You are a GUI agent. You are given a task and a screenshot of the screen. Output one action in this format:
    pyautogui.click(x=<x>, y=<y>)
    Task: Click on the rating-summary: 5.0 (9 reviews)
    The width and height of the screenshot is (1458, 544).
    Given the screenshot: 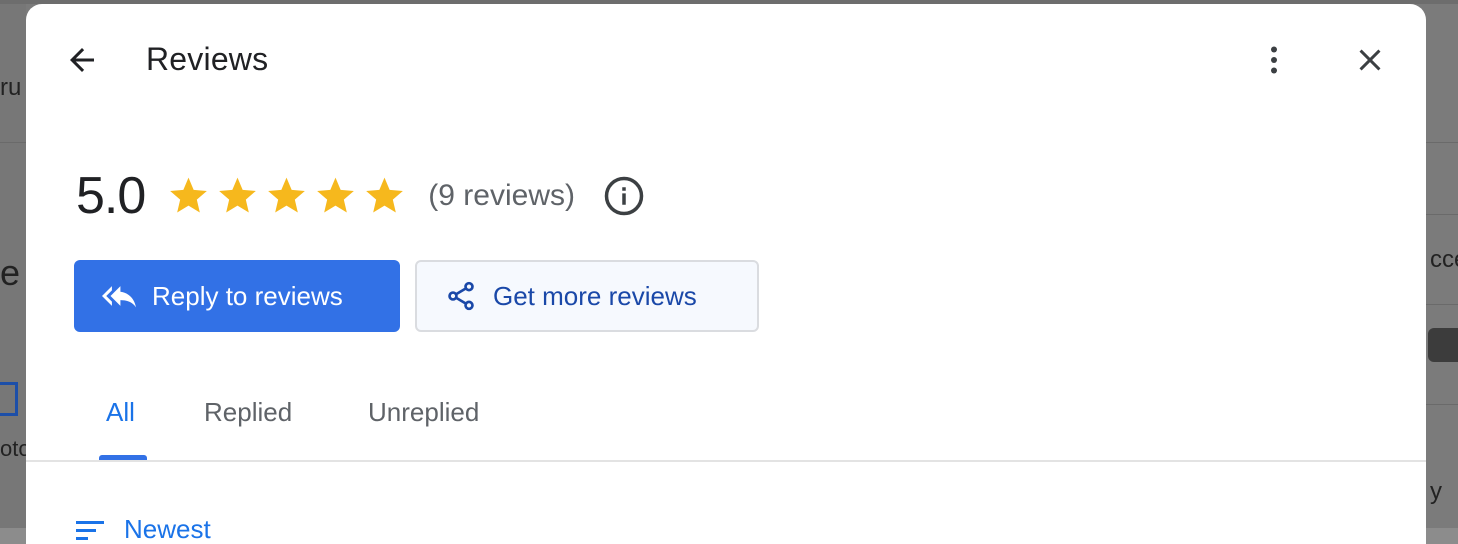 What is the action you would take?
    pyautogui.click(x=360, y=196)
    